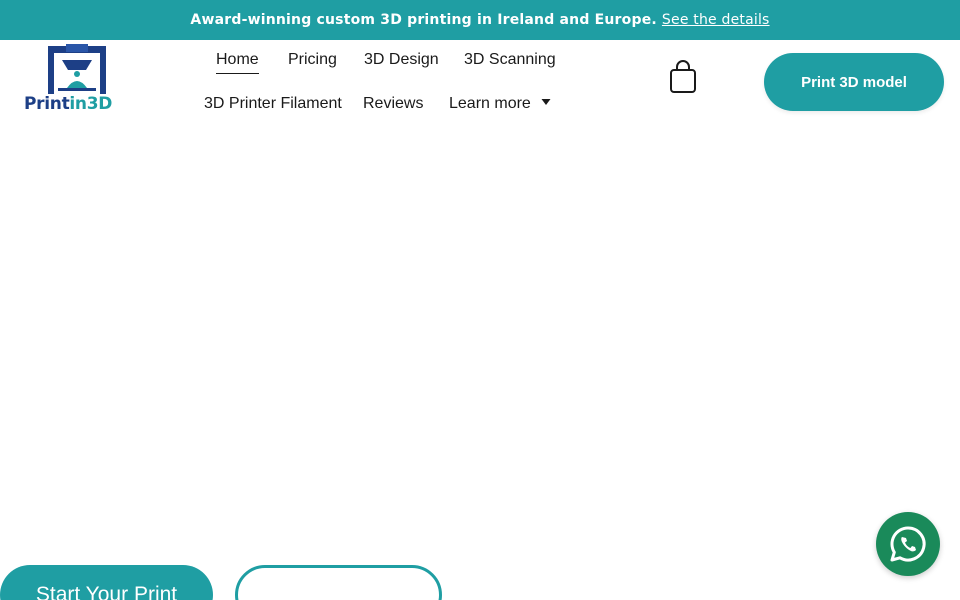 The width and height of the screenshot is (960, 600). I want to click on print-3d-model-button: Print 3D model, so click(854, 82).